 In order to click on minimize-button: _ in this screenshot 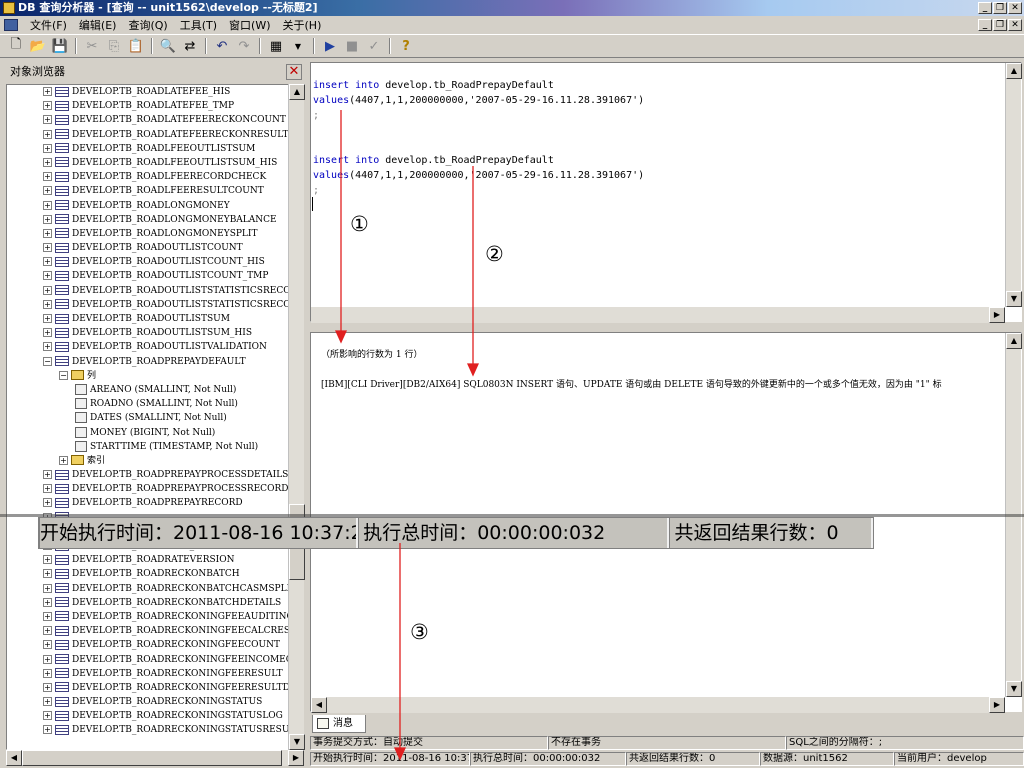, I will do `click(985, 8)`.